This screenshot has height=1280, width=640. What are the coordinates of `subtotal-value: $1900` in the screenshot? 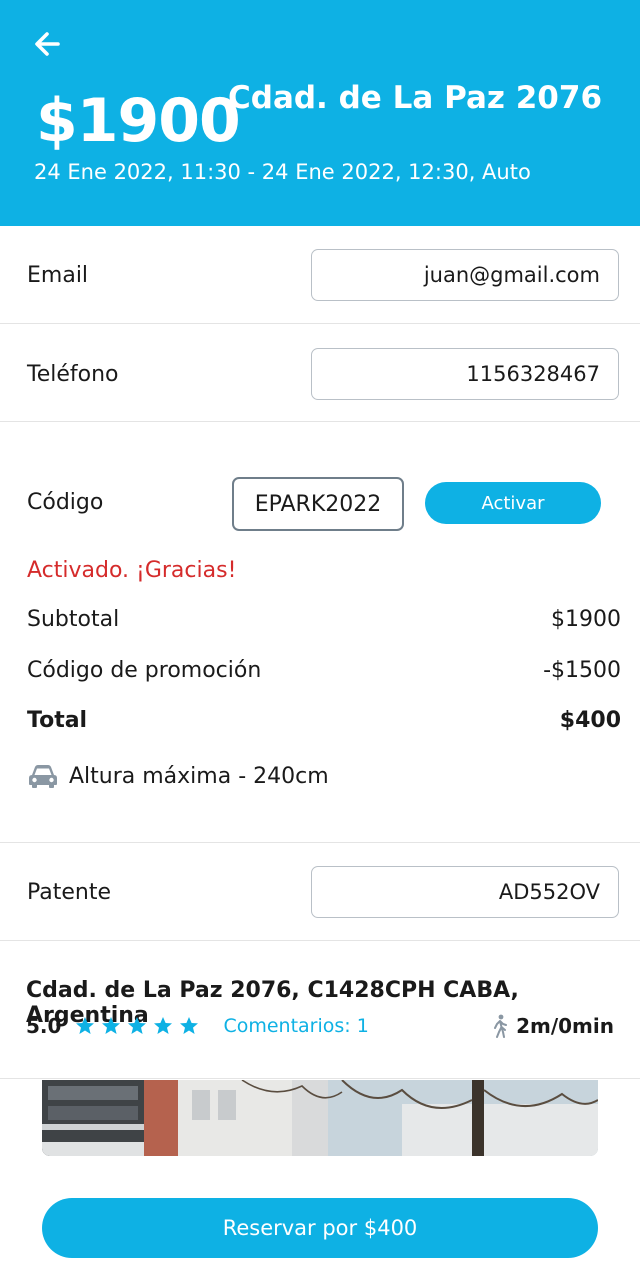 It's located at (586, 619).